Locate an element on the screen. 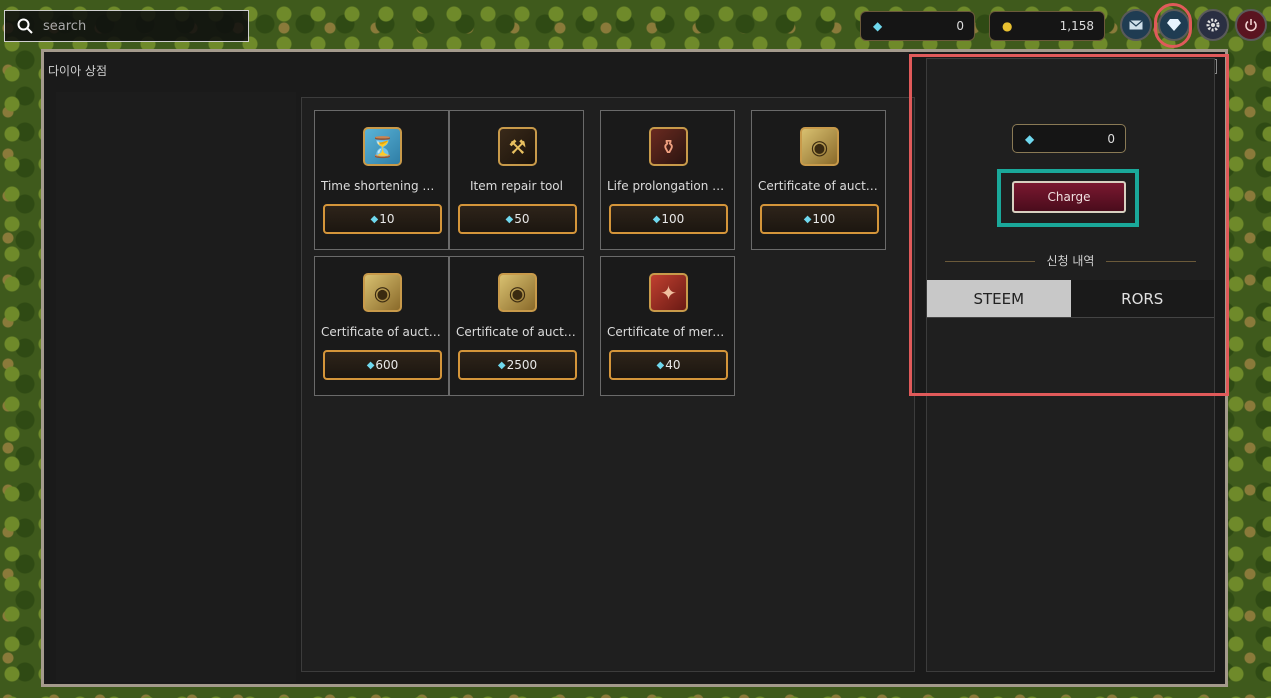 The height and width of the screenshot is (698, 1271). diamond-balance-value: 0 is located at coordinates (960, 26).